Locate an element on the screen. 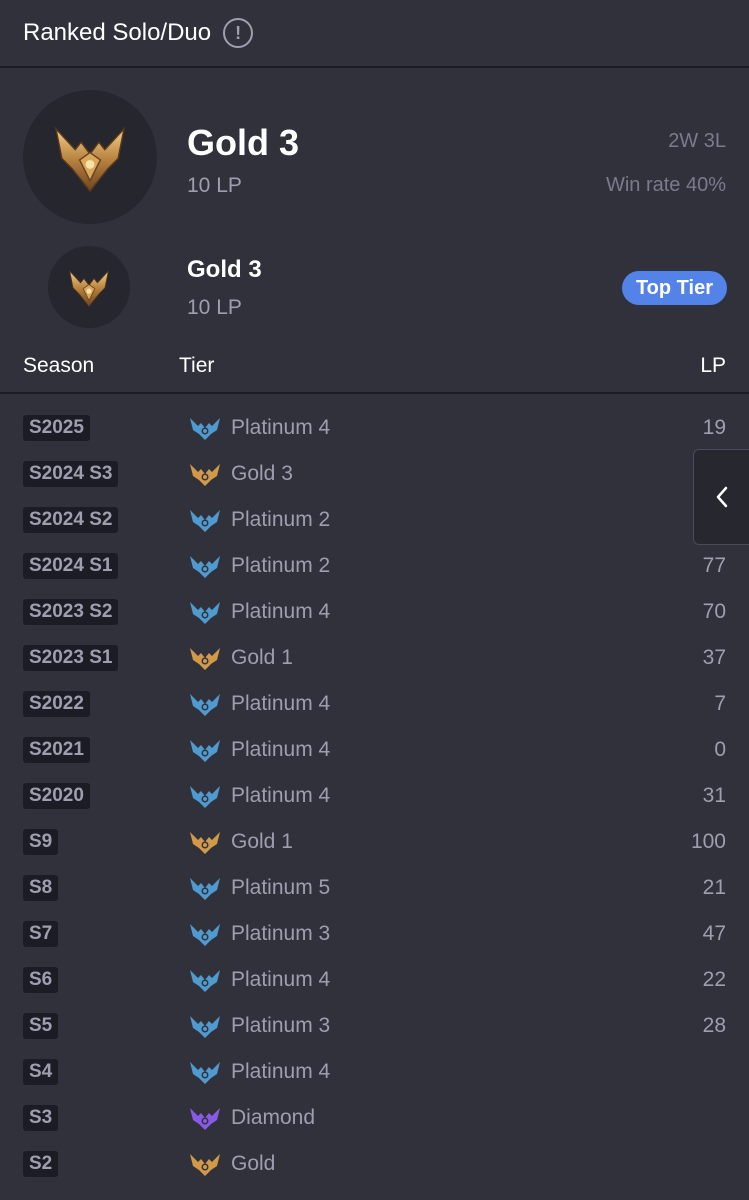 Image resolution: width=749 pixels, height=1200 pixels. lp-value: 28 is located at coordinates (714, 1025).